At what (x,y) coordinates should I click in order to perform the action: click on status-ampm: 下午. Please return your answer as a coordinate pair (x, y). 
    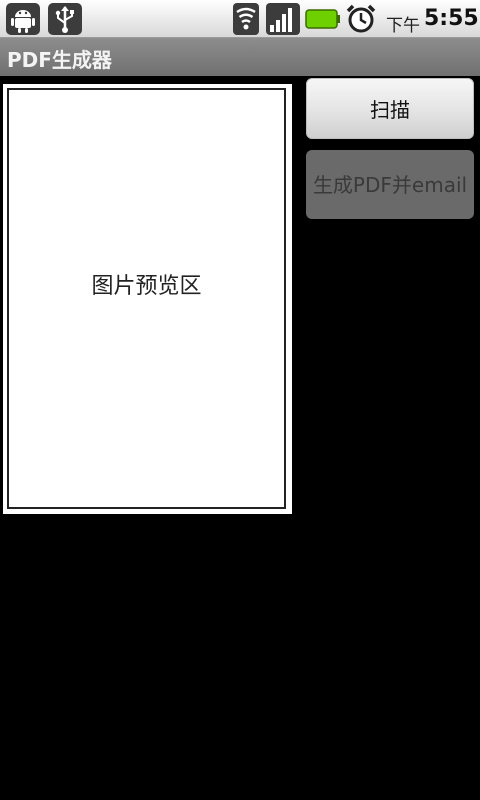
    Looking at the image, I should click on (403, 26).